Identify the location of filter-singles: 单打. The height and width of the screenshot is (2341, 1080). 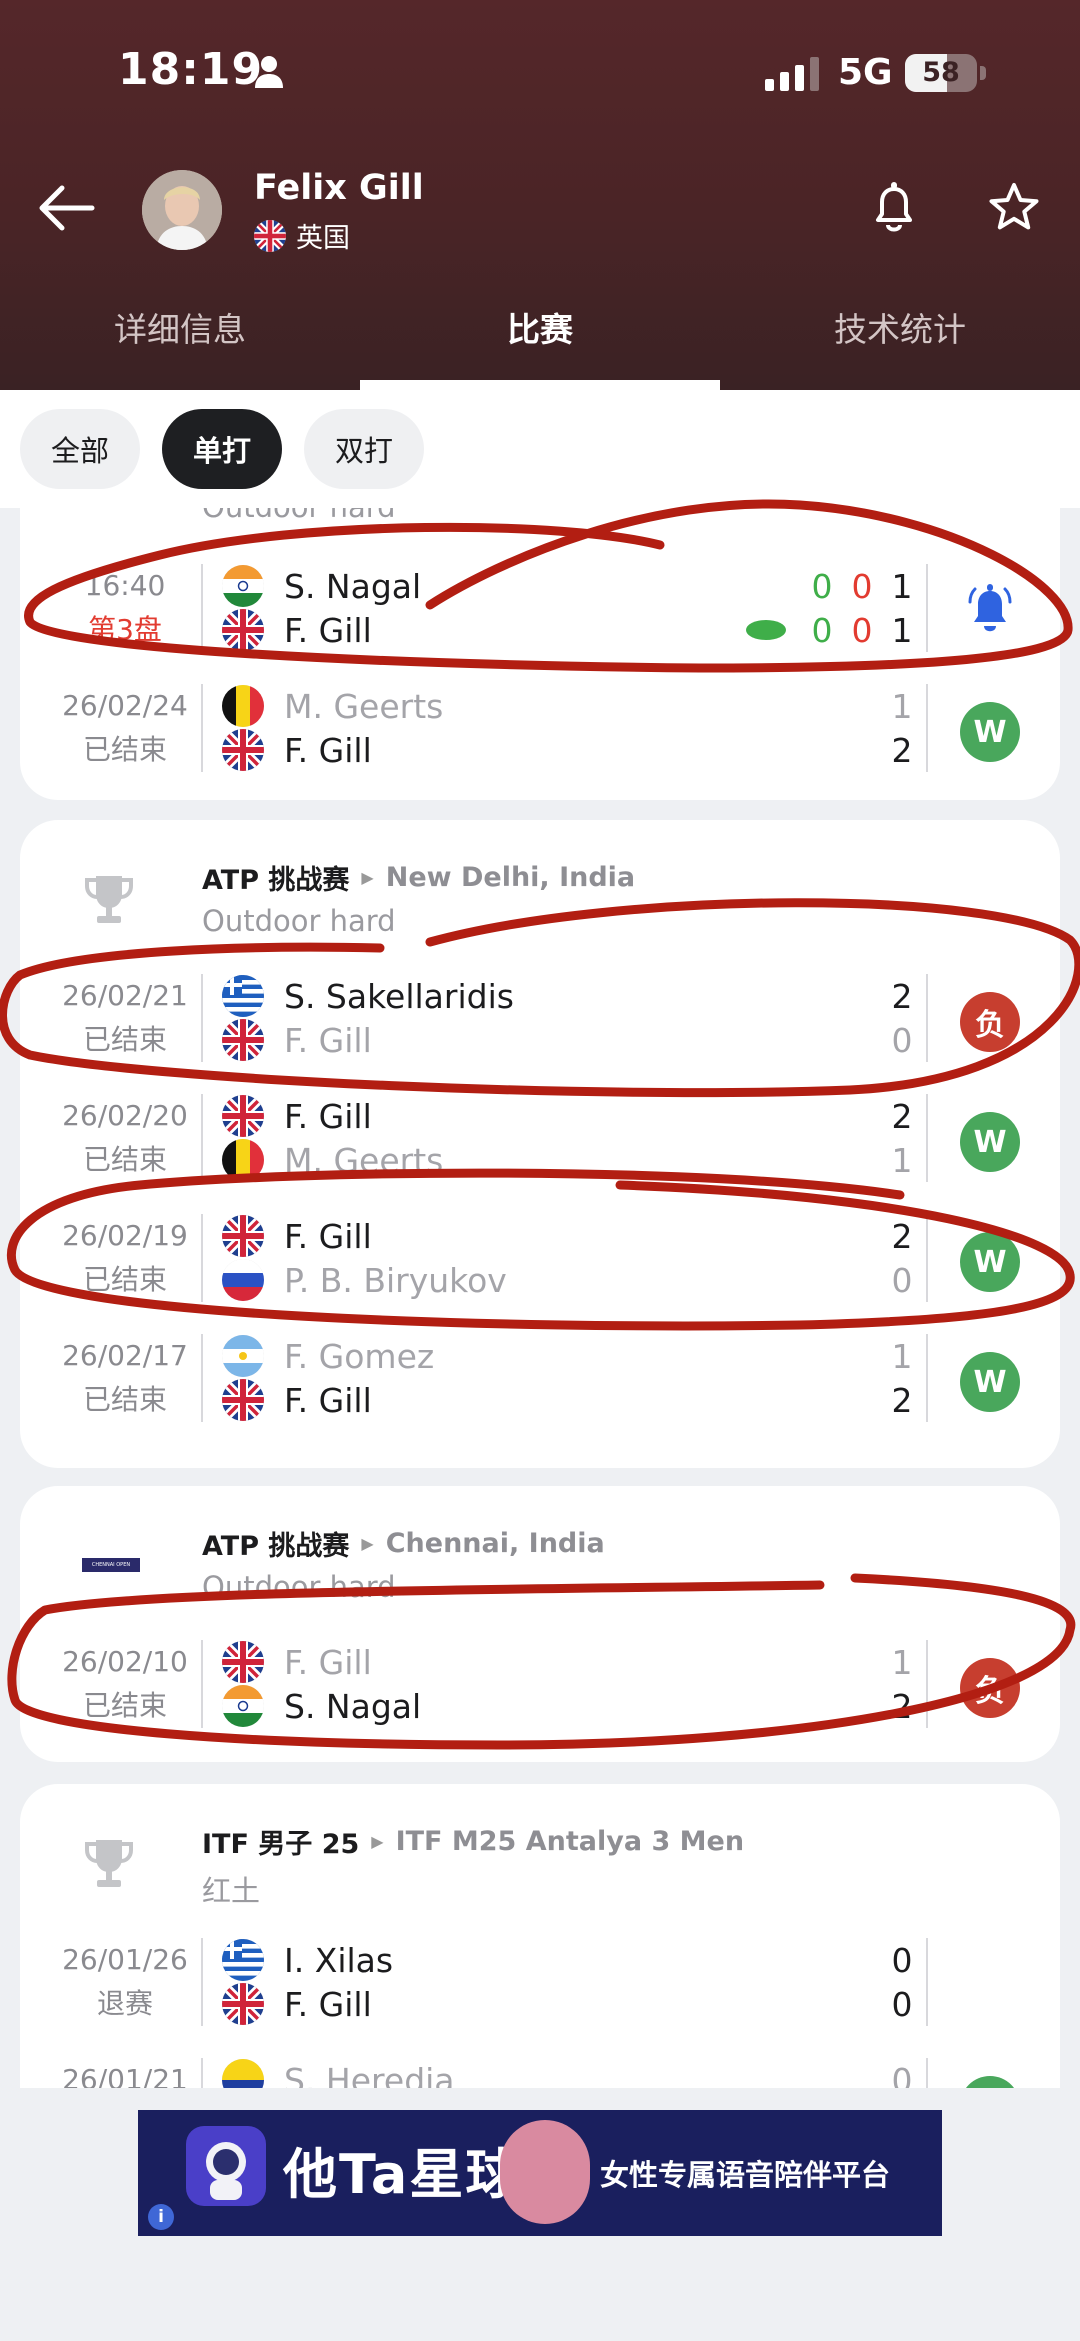
(222, 449).